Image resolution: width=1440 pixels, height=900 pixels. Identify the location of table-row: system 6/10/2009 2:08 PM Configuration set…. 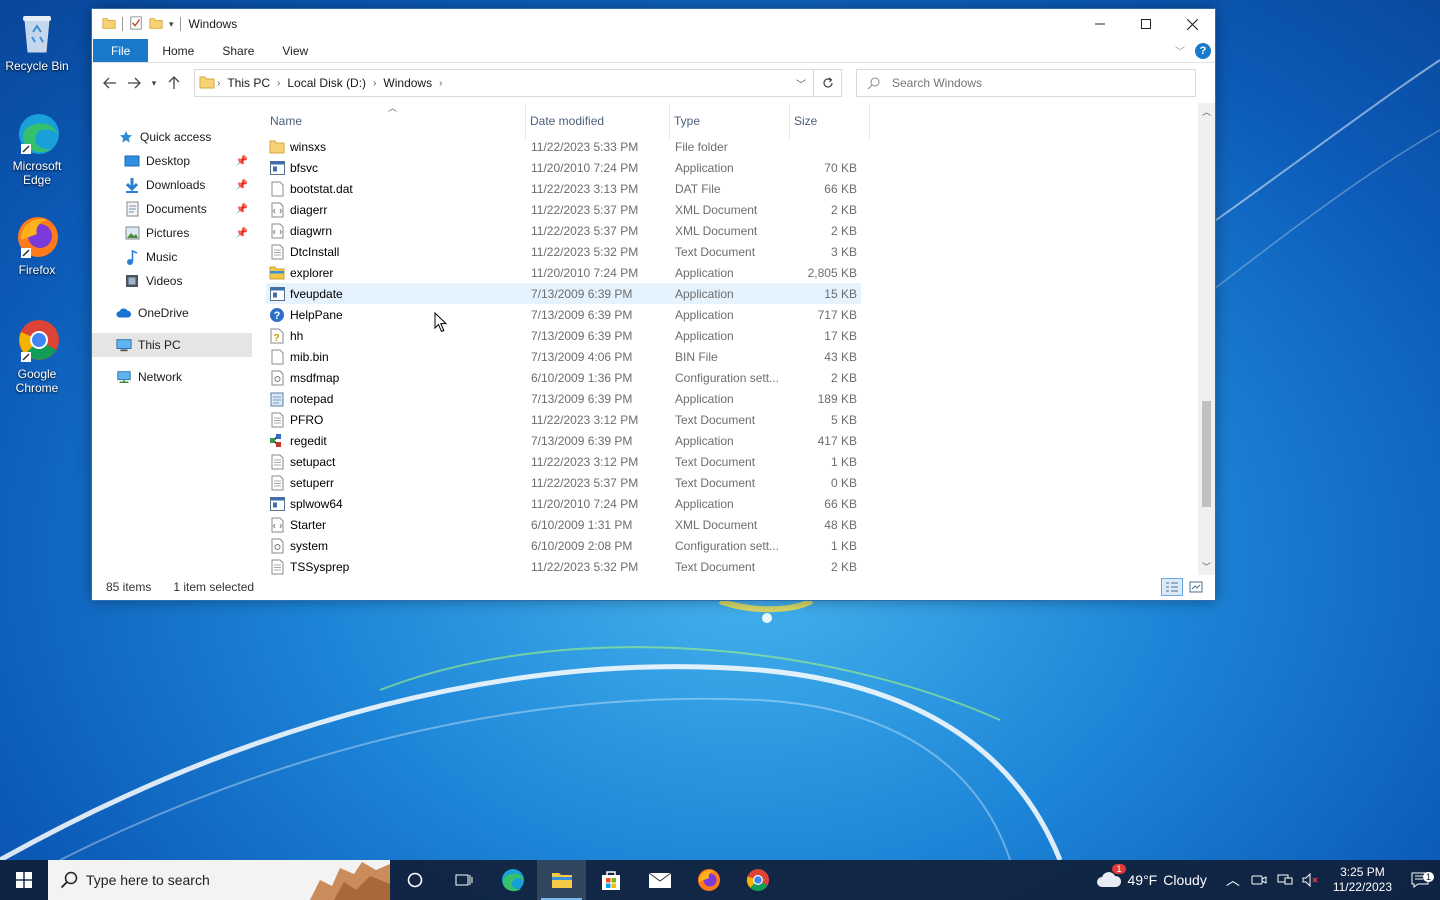
(563, 545).